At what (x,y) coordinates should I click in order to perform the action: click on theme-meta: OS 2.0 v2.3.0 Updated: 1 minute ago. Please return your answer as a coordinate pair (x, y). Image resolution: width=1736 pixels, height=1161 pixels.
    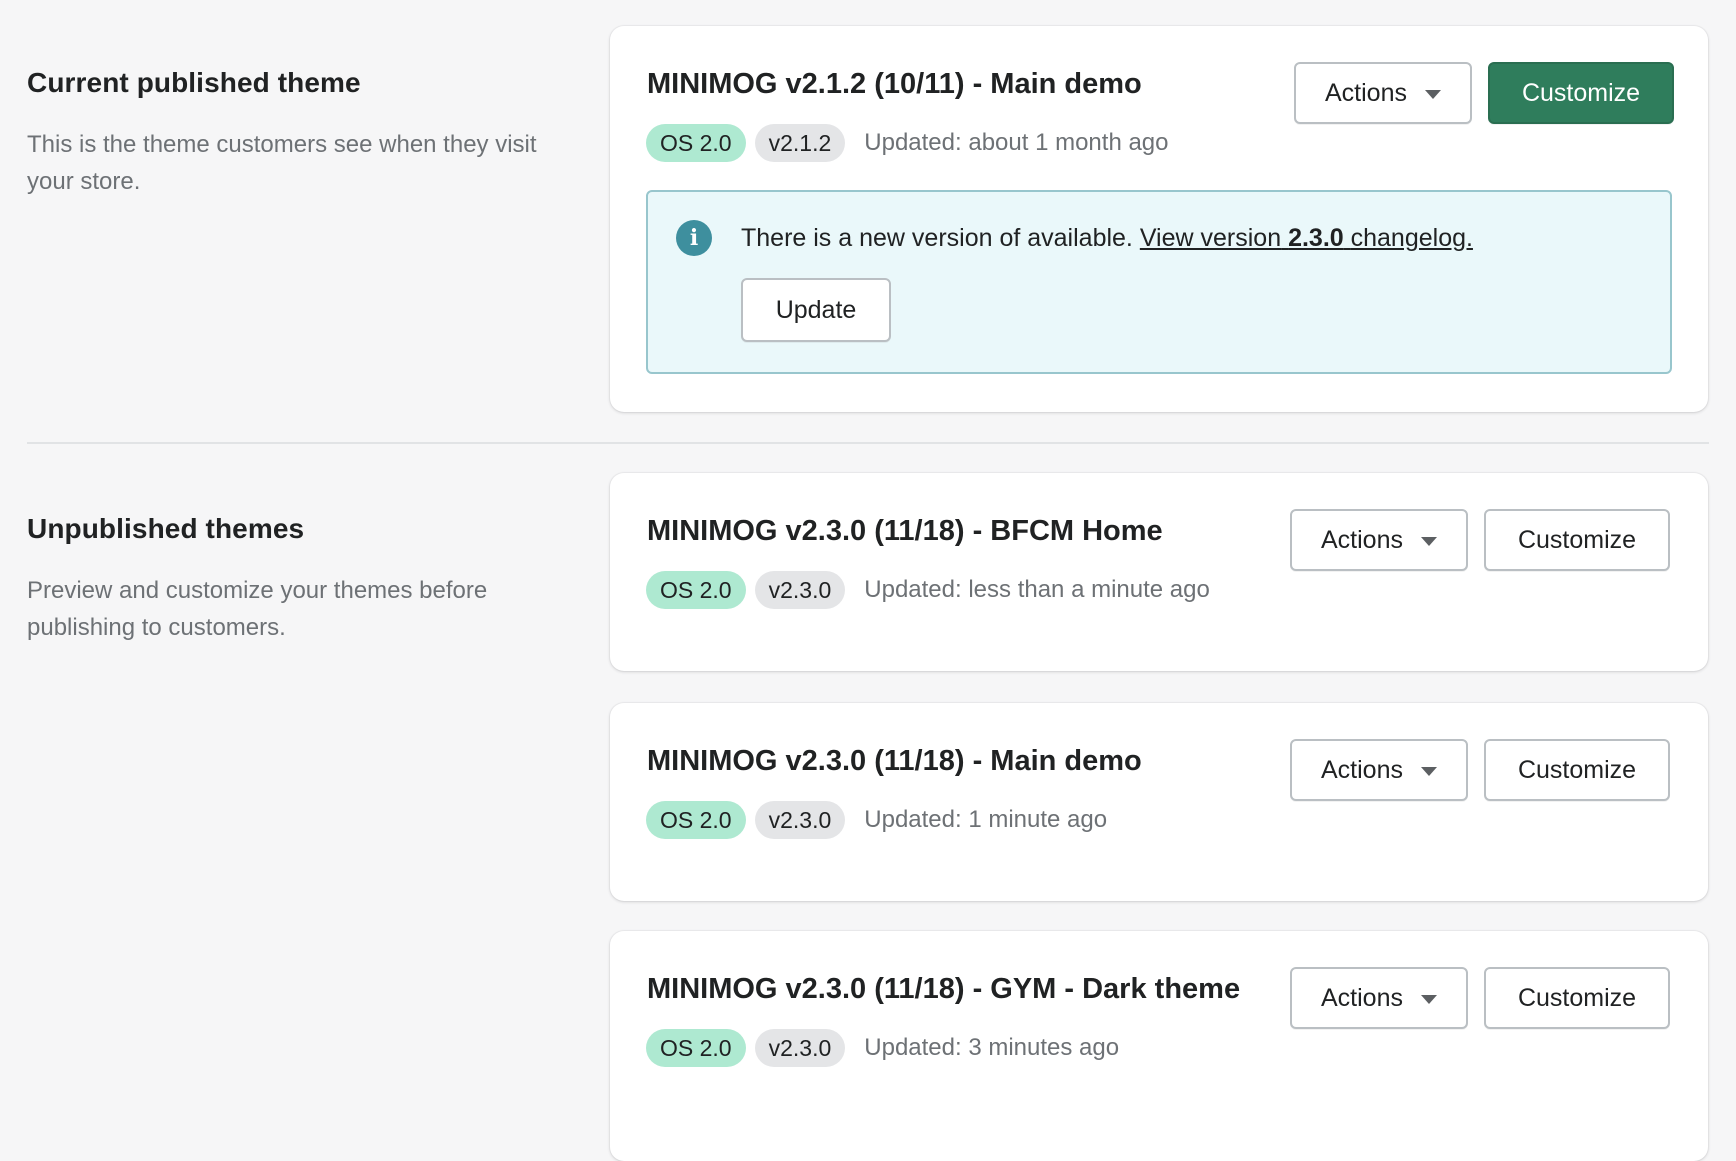
    Looking at the image, I should click on (876, 820).